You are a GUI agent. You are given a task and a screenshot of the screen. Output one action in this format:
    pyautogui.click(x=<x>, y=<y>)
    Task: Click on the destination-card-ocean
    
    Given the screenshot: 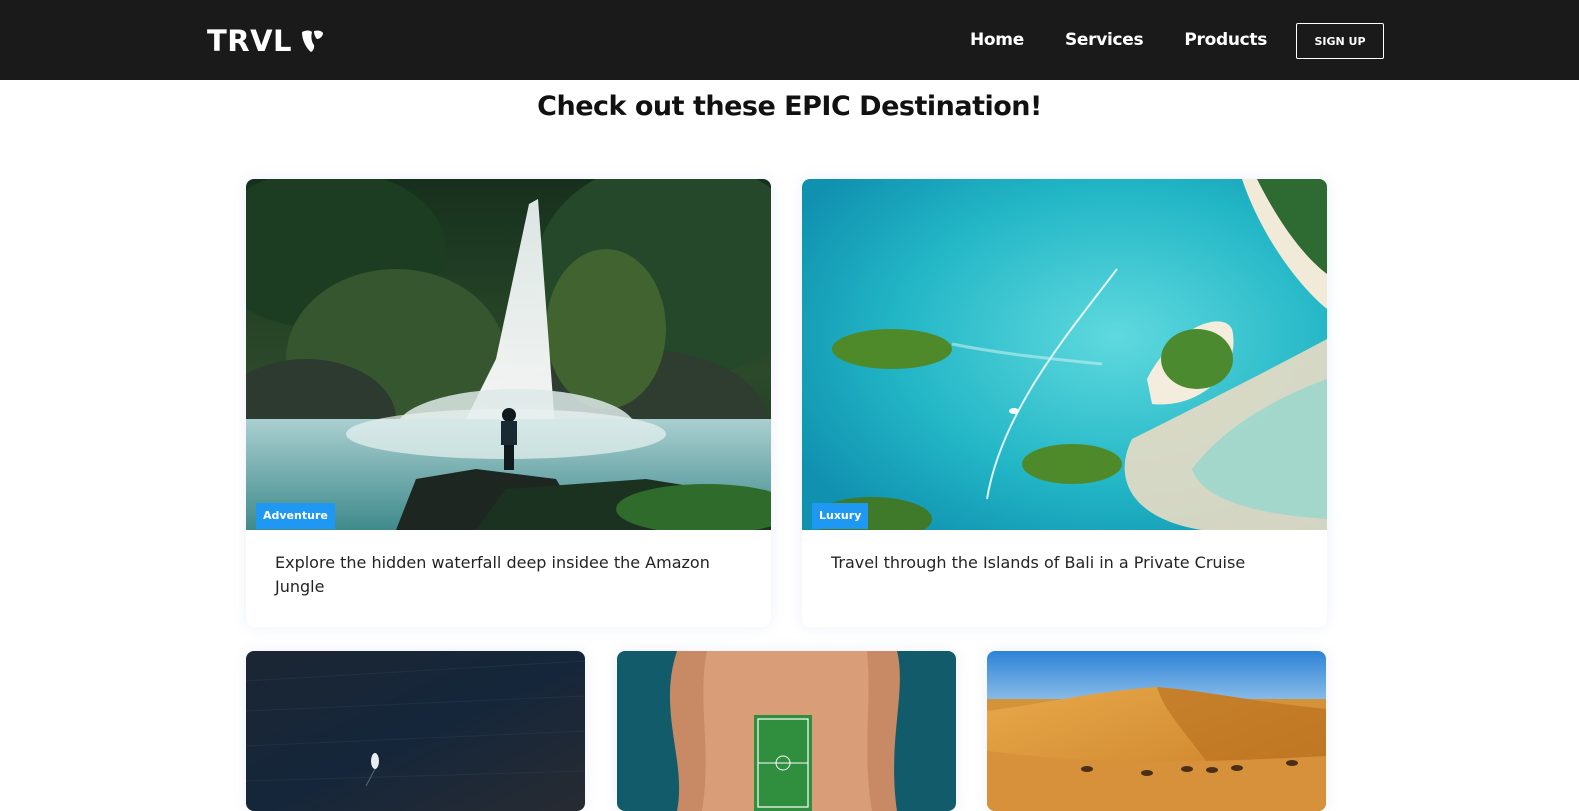 What is the action you would take?
    pyautogui.click(x=415, y=731)
    